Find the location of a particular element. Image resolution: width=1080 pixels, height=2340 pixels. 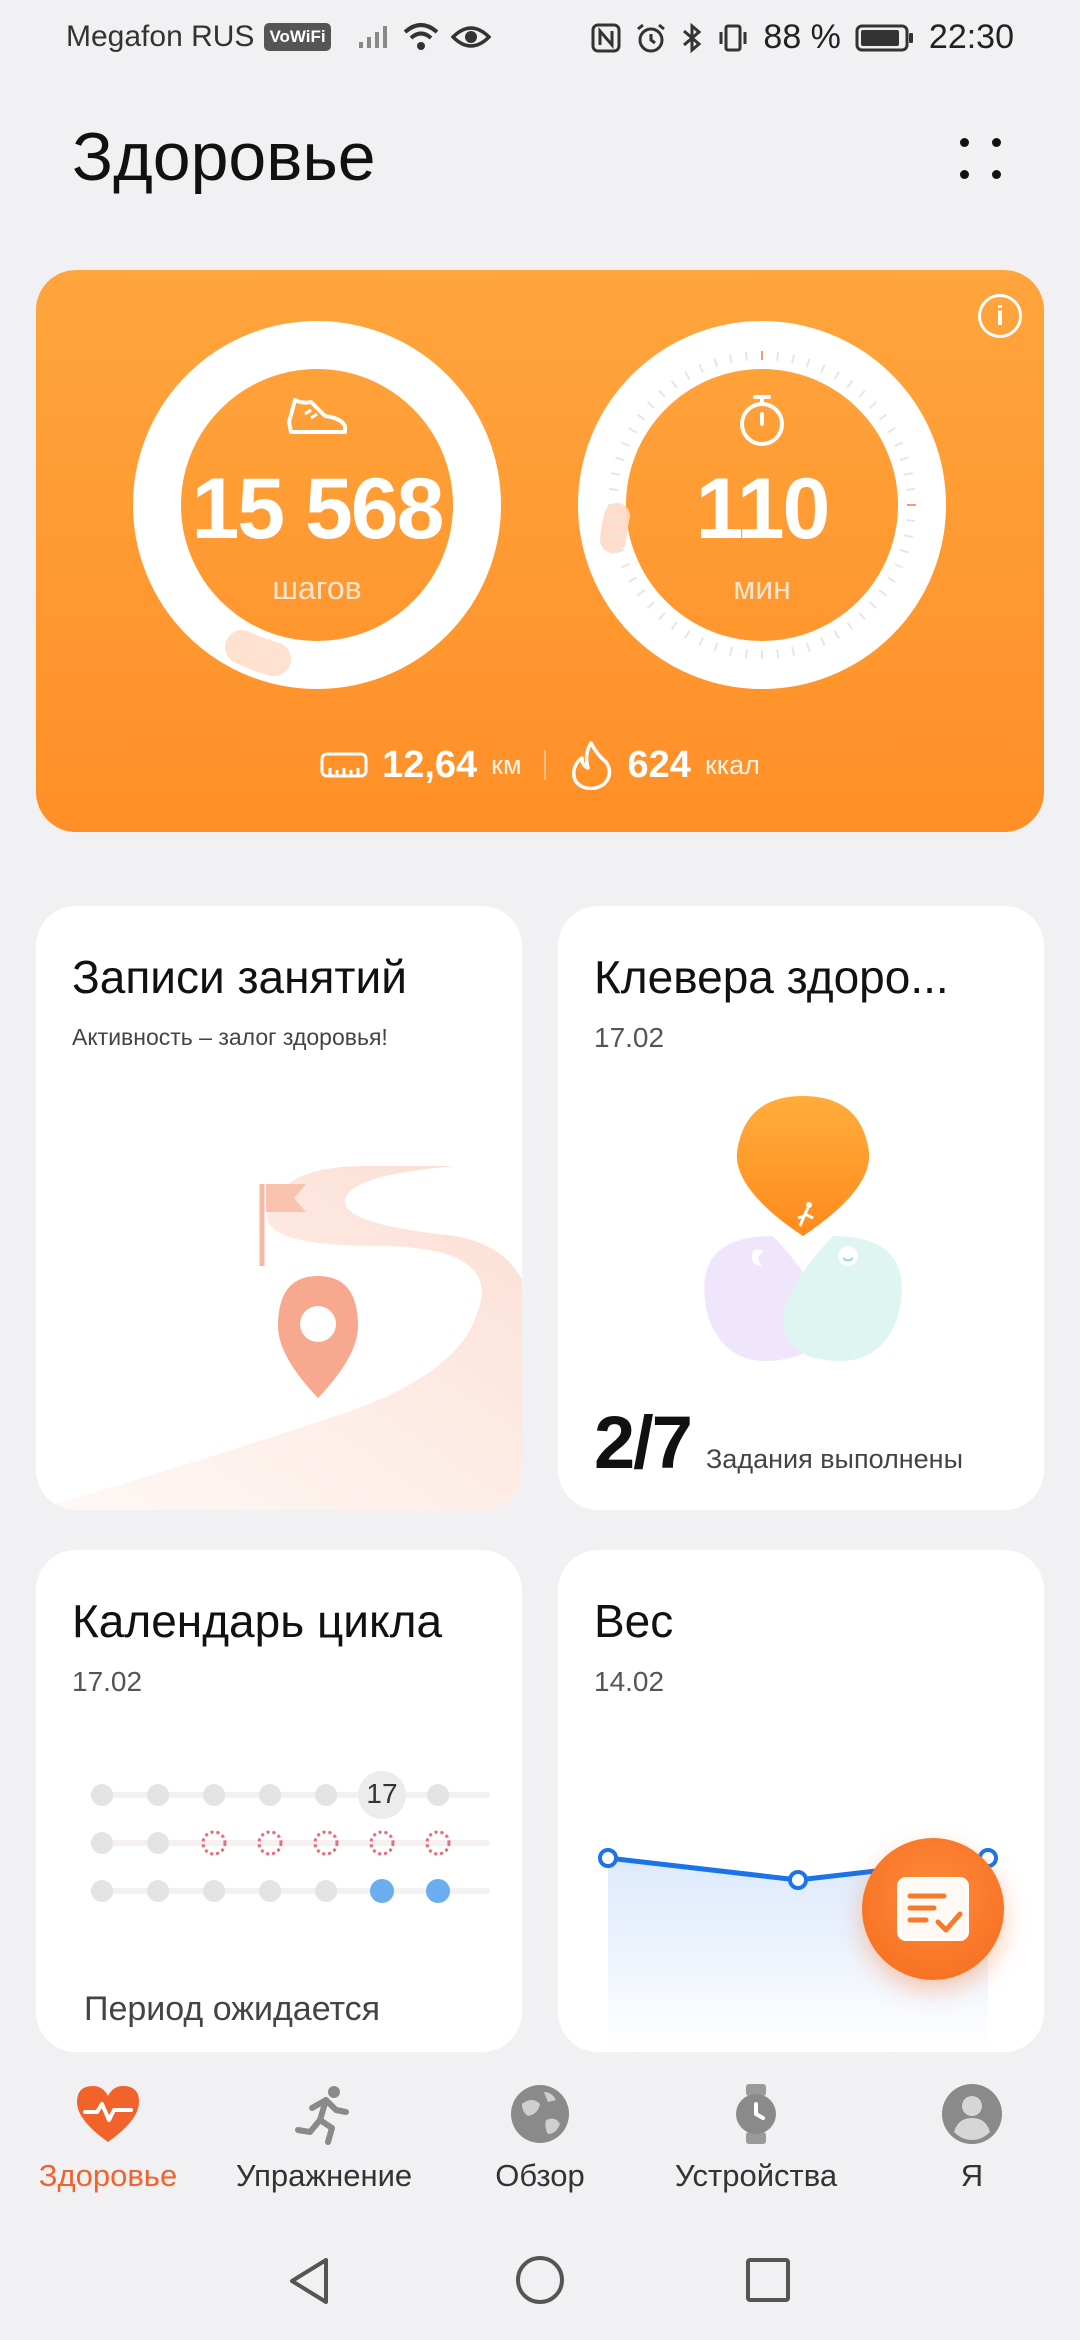

calories-unit: ккал is located at coordinates (732, 764).